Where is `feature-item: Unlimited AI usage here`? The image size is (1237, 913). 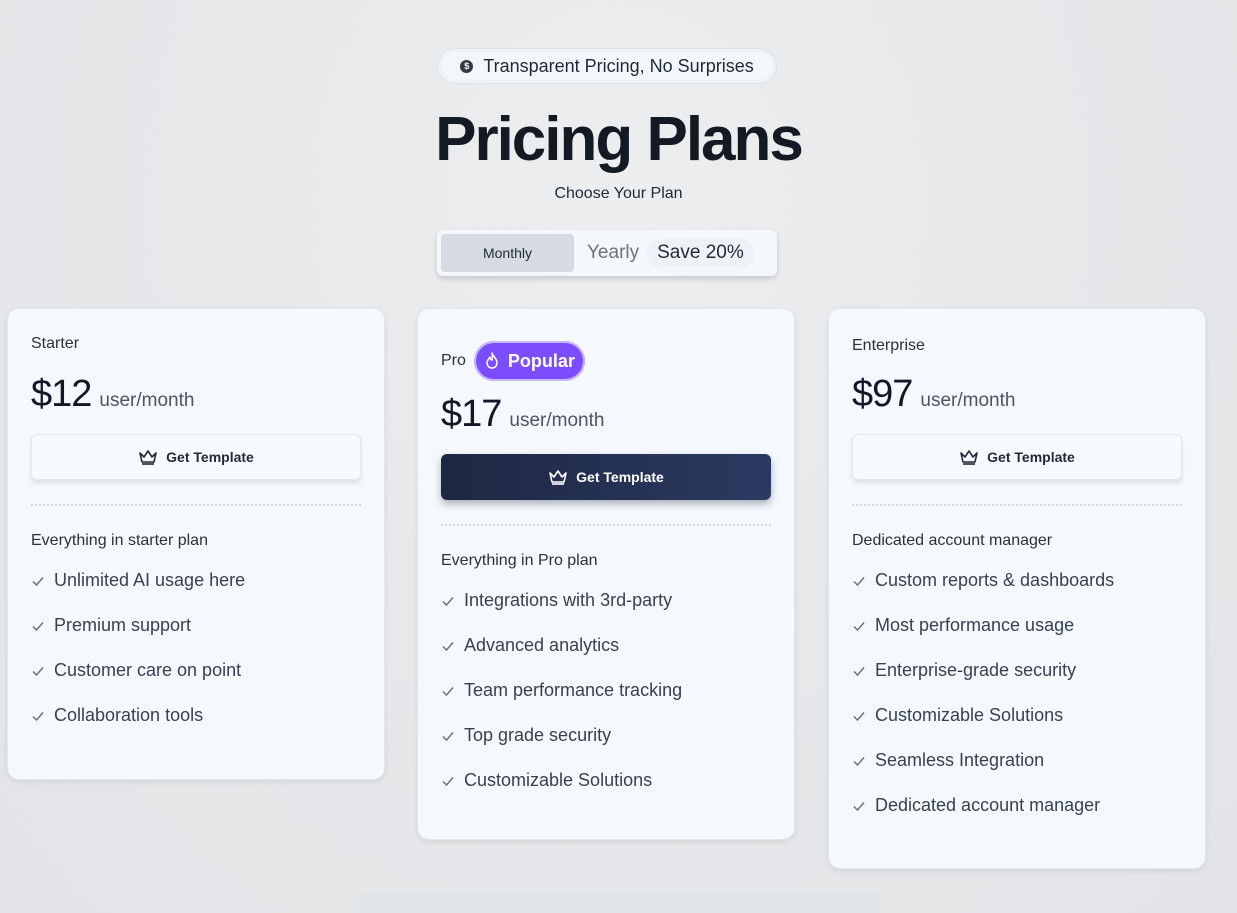
feature-item: Unlimited AI usage here is located at coordinates (196, 580).